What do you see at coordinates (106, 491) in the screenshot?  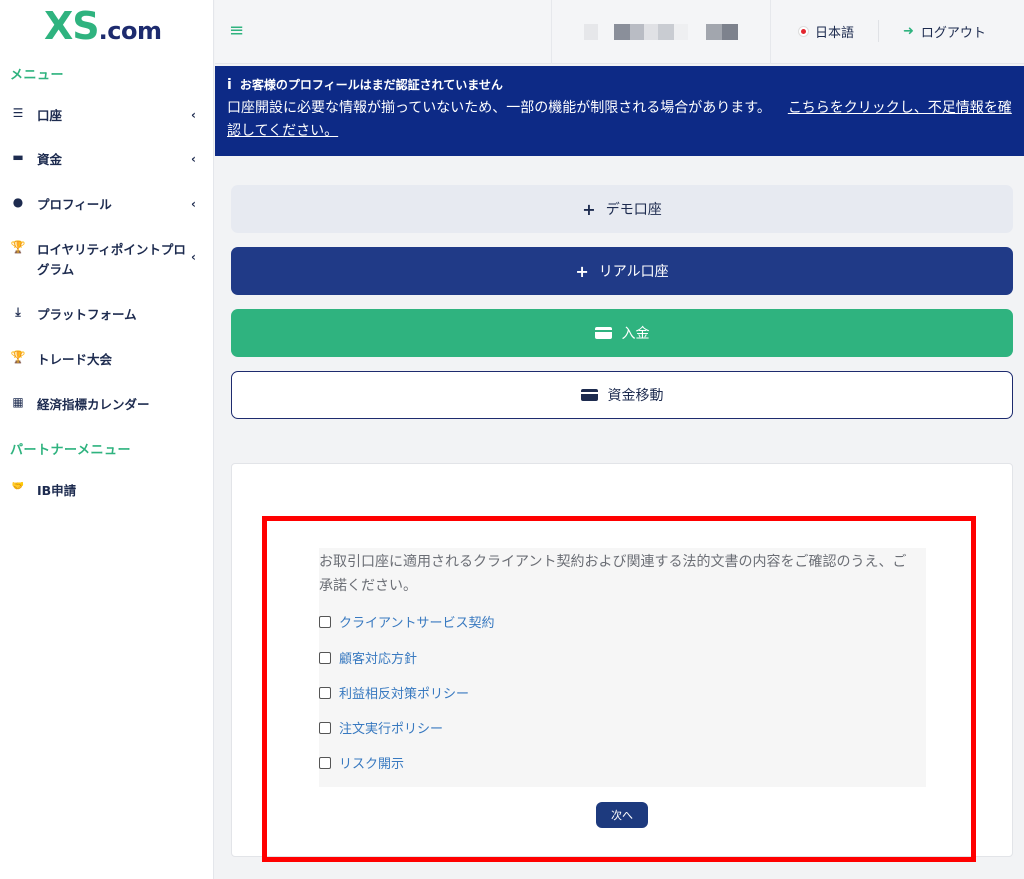 I see `sidebar-item-ib-application: 🤝 IB申請` at bounding box center [106, 491].